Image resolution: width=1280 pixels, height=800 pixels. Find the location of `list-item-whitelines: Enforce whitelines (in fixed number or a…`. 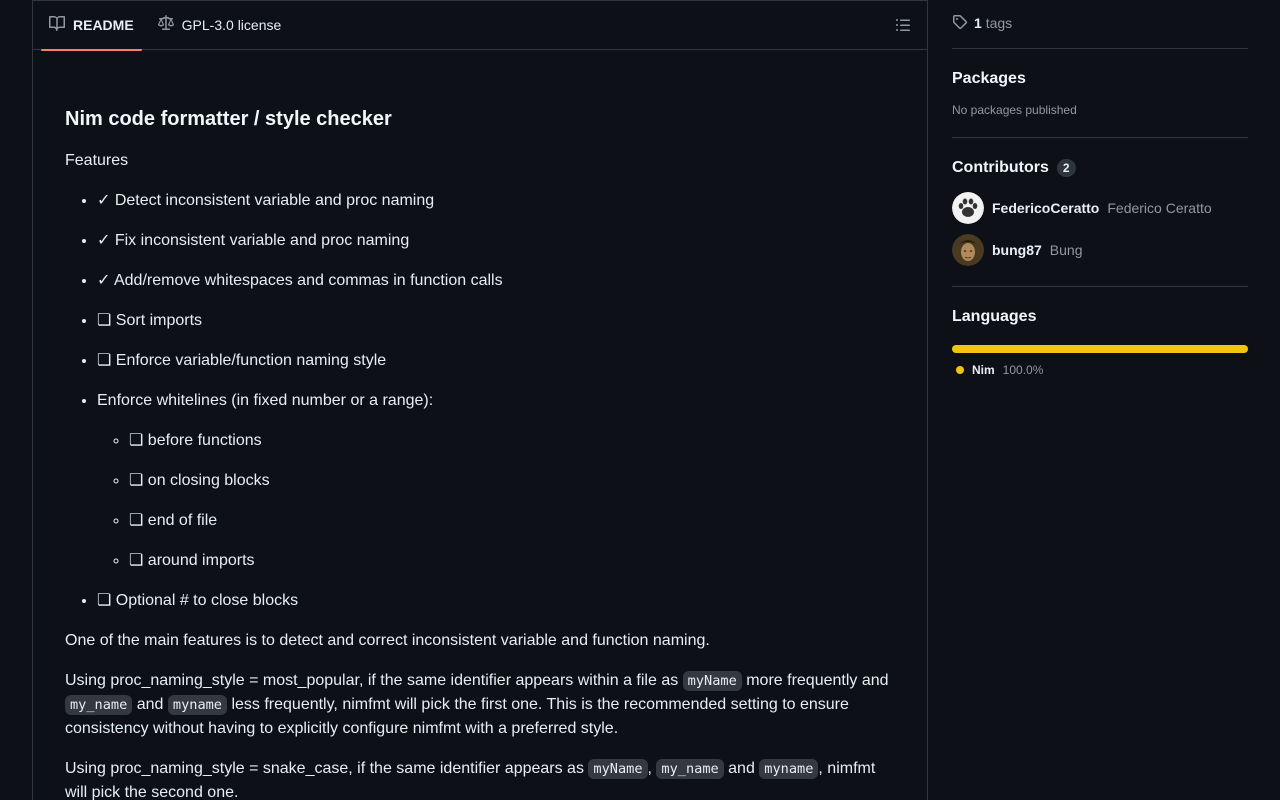

list-item-whitelines: Enforce whitelines (in fixed number or a… is located at coordinates (496, 481).